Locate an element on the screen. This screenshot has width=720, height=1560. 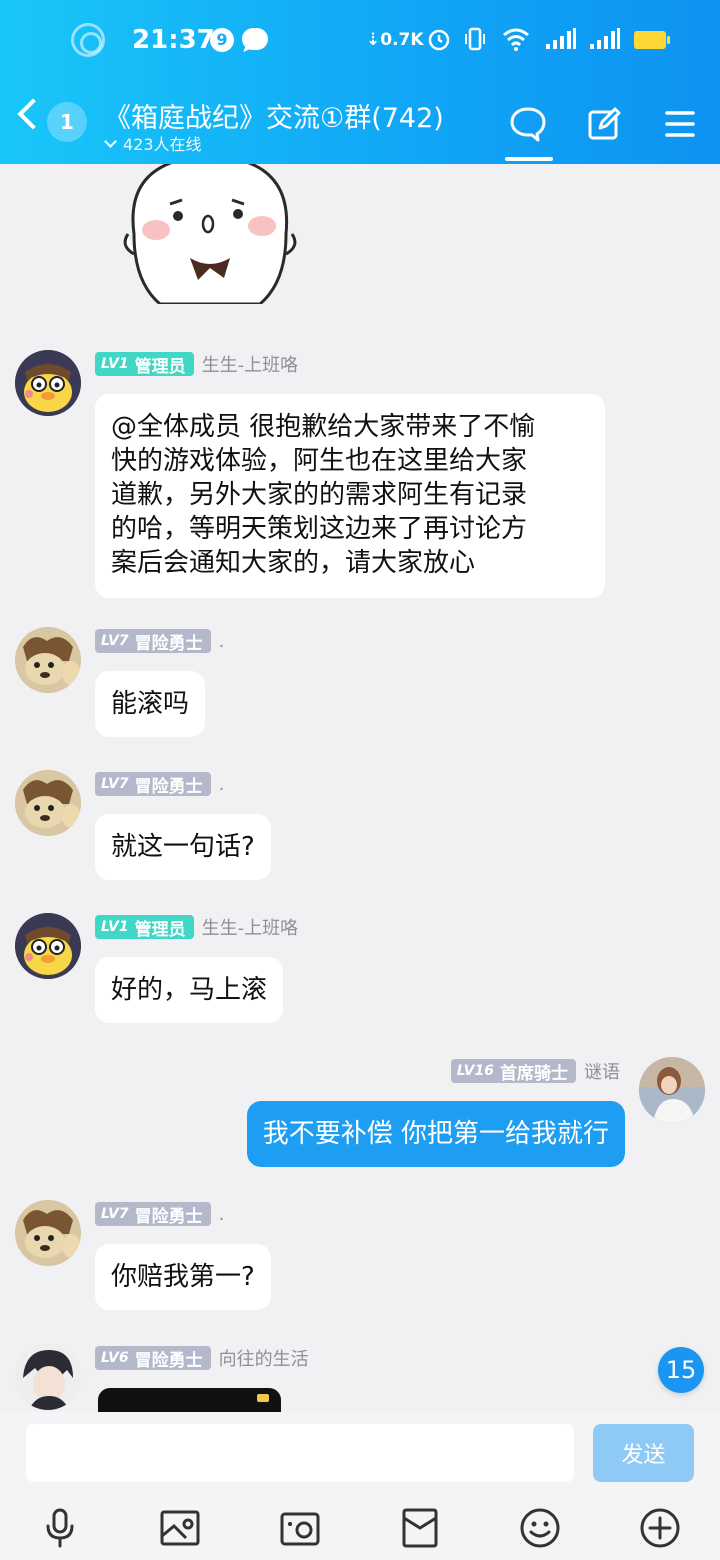
message-bubble: 就这一句话? is located at coordinates (183, 847).